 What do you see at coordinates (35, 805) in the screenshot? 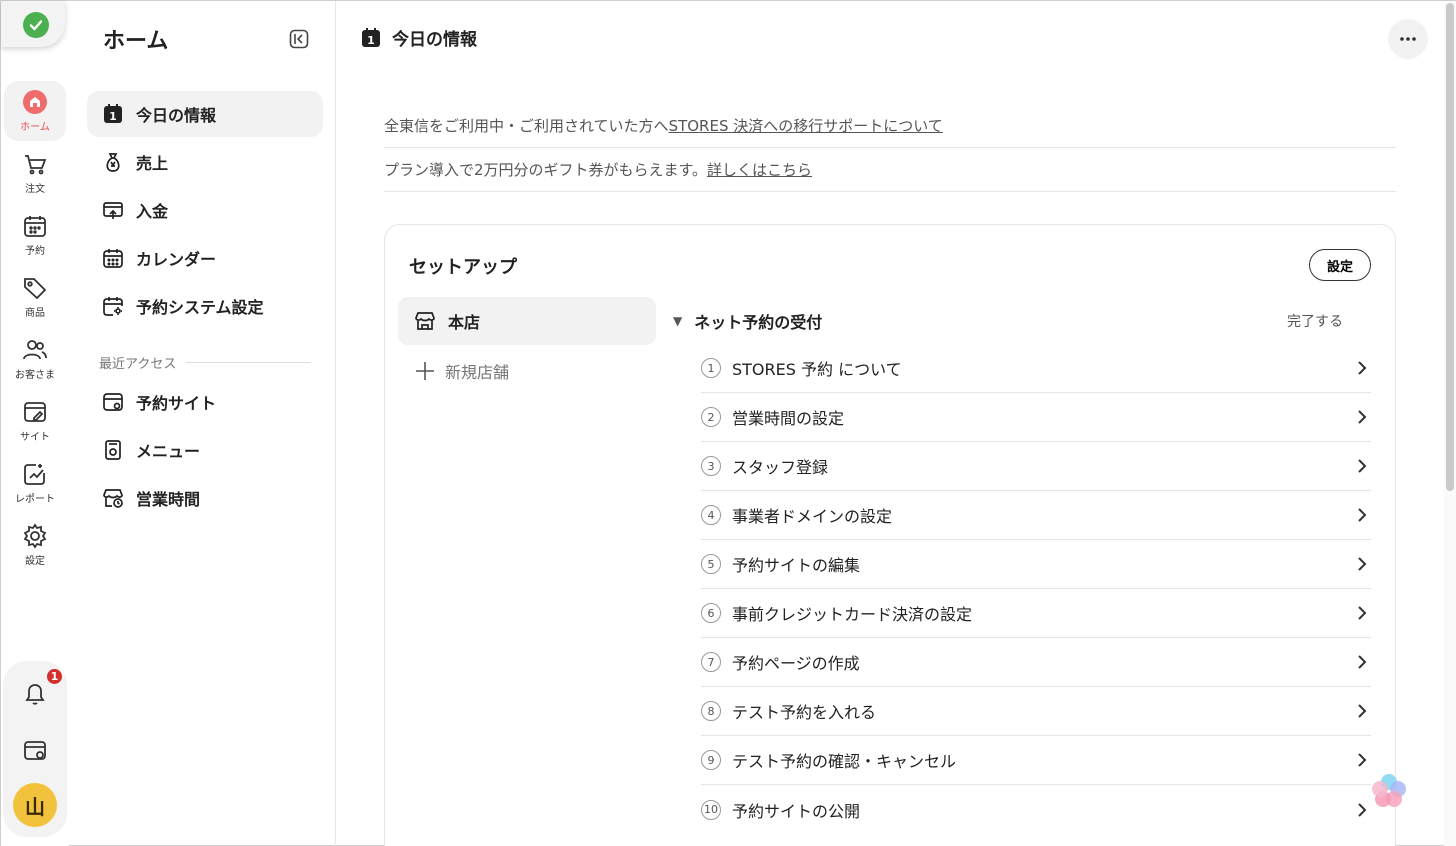
I see `avatar: 山` at bounding box center [35, 805].